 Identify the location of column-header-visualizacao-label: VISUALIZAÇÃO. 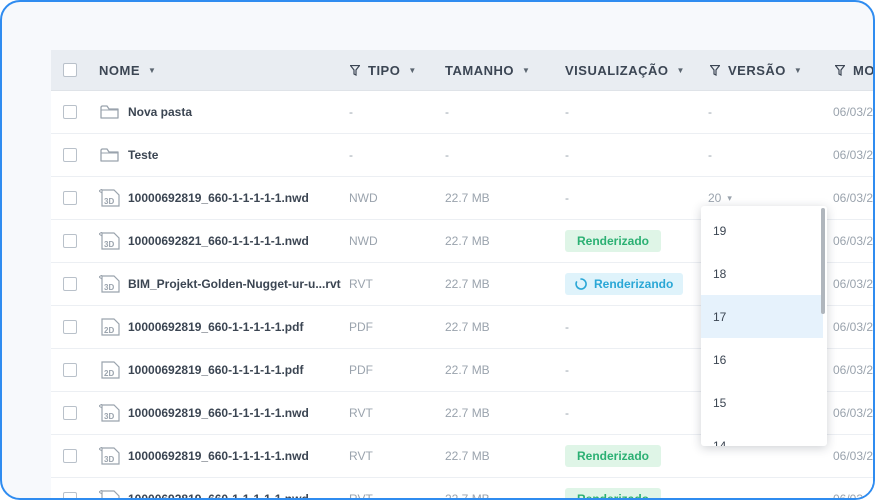
(617, 70).